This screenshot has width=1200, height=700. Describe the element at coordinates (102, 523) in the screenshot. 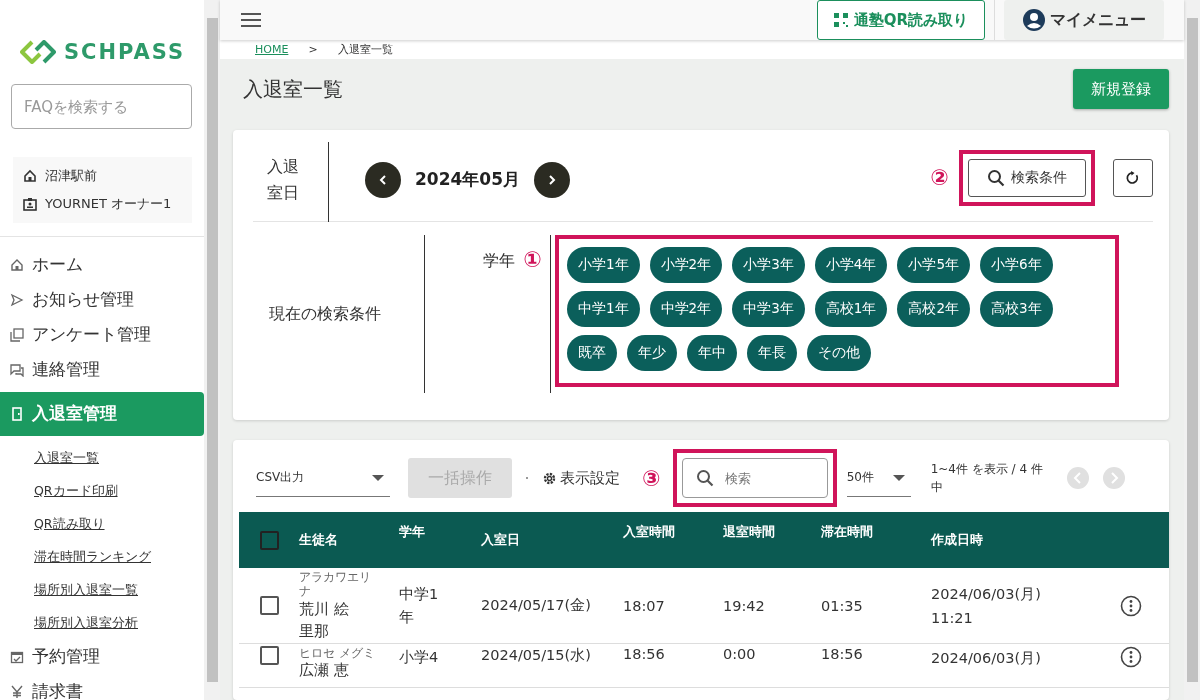

I see `submenu-link: QR読み取り` at that location.